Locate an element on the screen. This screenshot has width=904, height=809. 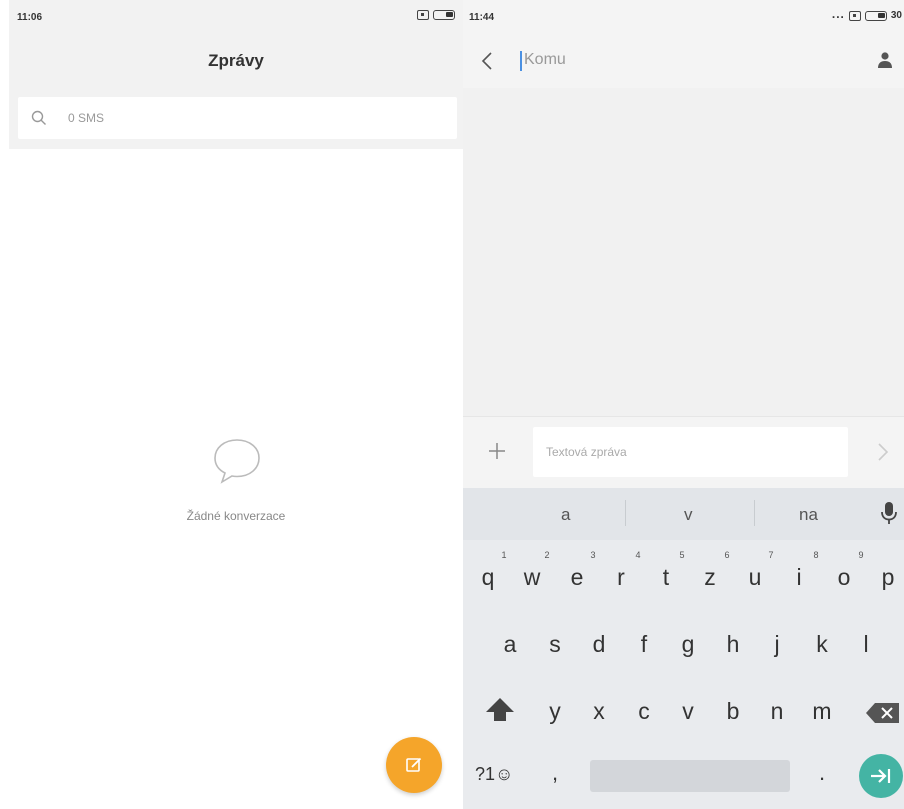
key-hint-7: 7 is located at coordinates (771, 555).